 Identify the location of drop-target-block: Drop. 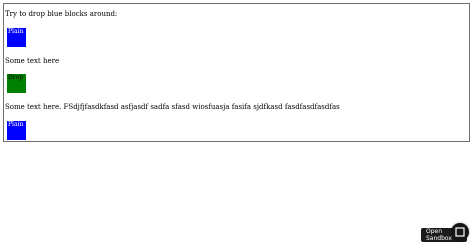
(16, 83).